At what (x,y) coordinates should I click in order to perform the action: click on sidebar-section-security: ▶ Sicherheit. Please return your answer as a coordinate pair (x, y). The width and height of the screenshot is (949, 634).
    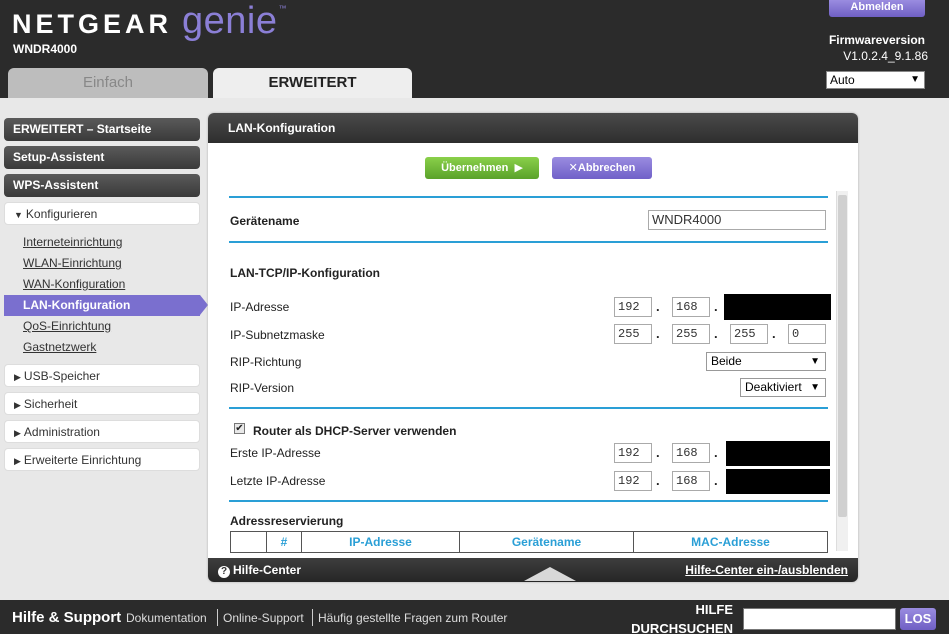
    Looking at the image, I should click on (102, 403).